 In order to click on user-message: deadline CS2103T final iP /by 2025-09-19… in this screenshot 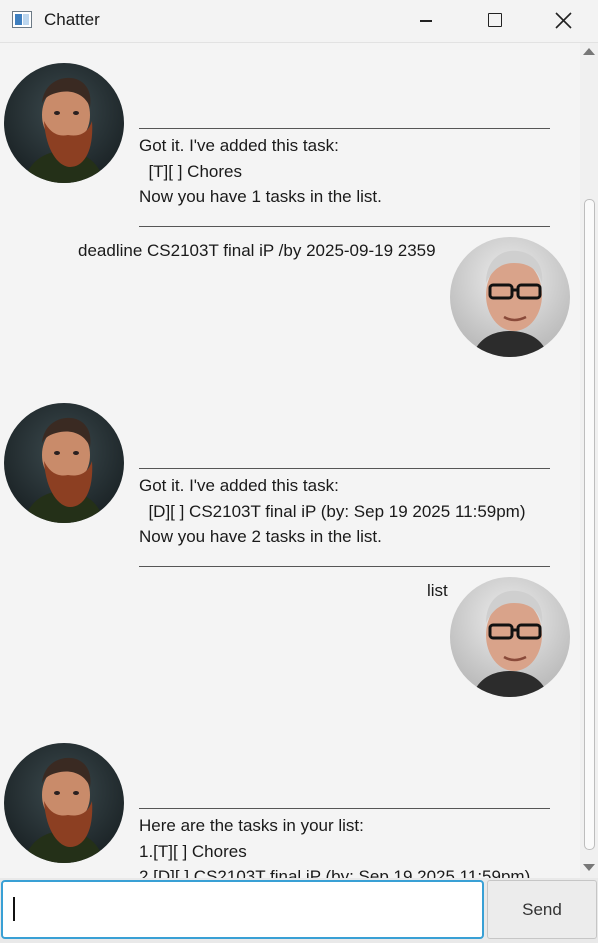, I will do `click(257, 250)`.